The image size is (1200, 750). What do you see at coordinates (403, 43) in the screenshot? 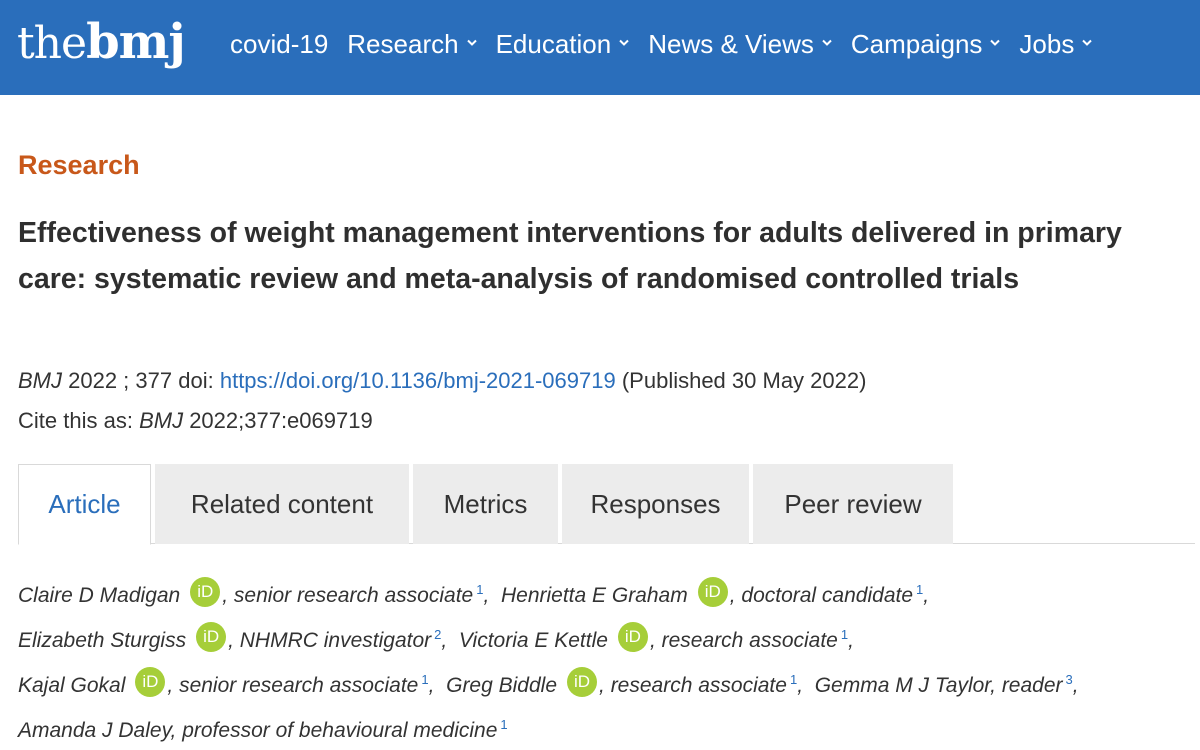
I see `nav-label: Research` at bounding box center [403, 43].